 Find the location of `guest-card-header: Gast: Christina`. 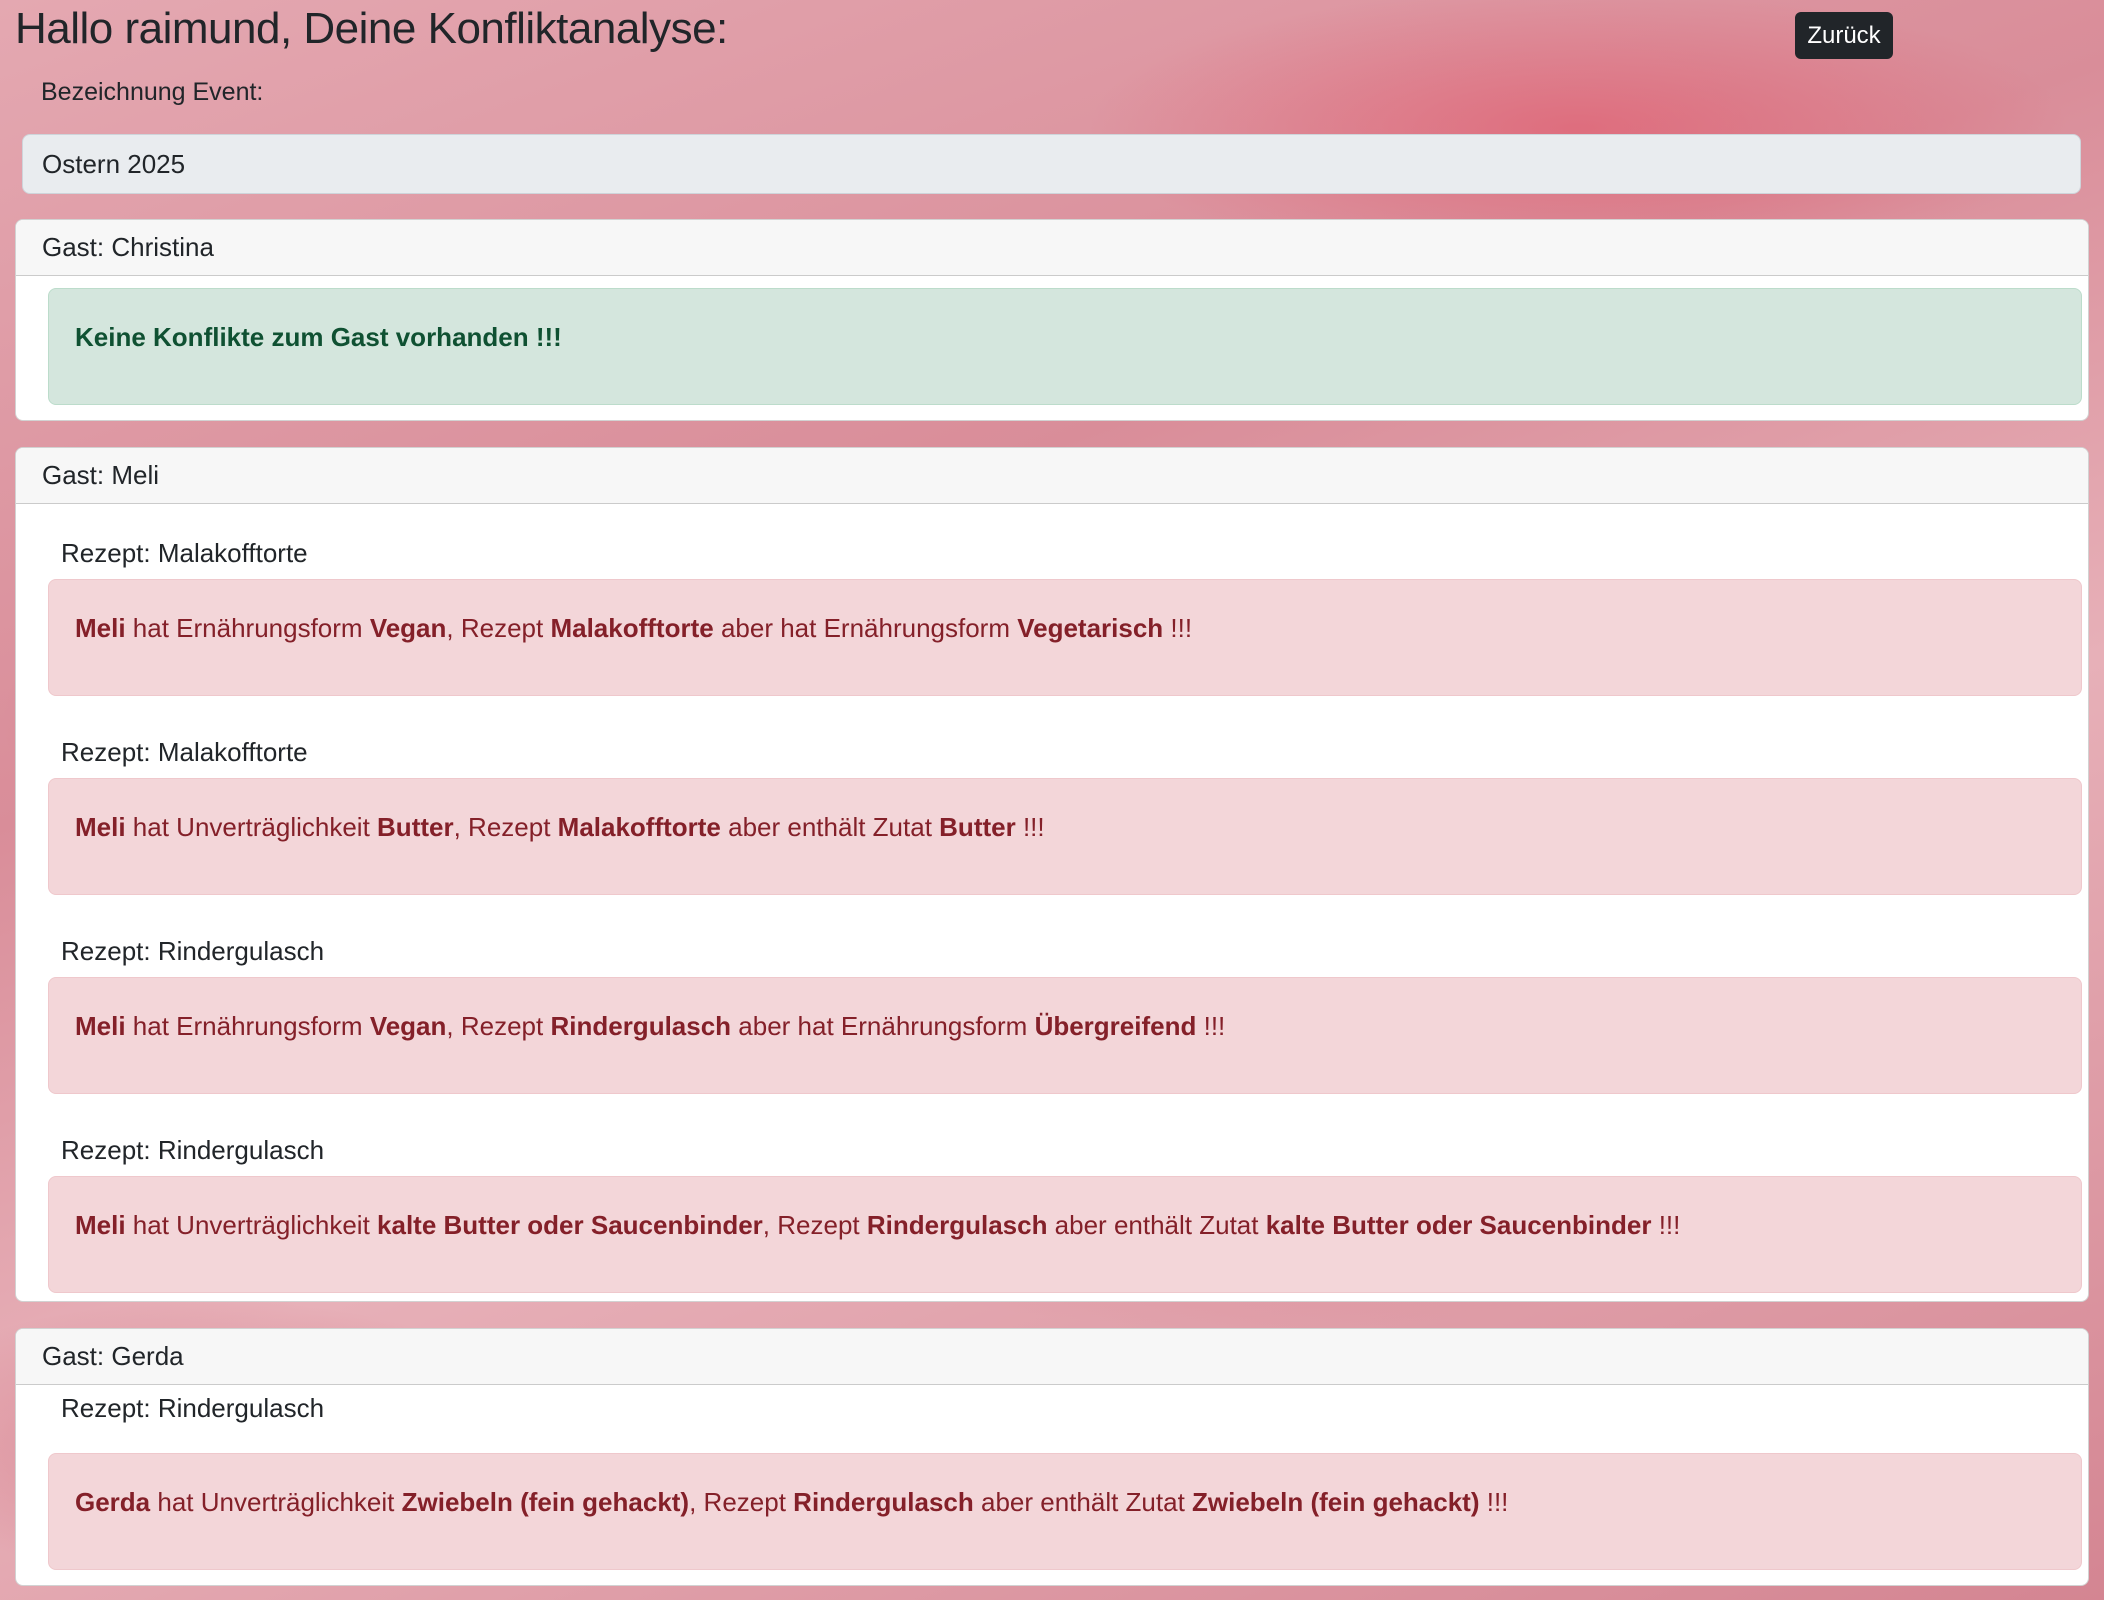

guest-card-header: Gast: Christina is located at coordinates (1052, 248).